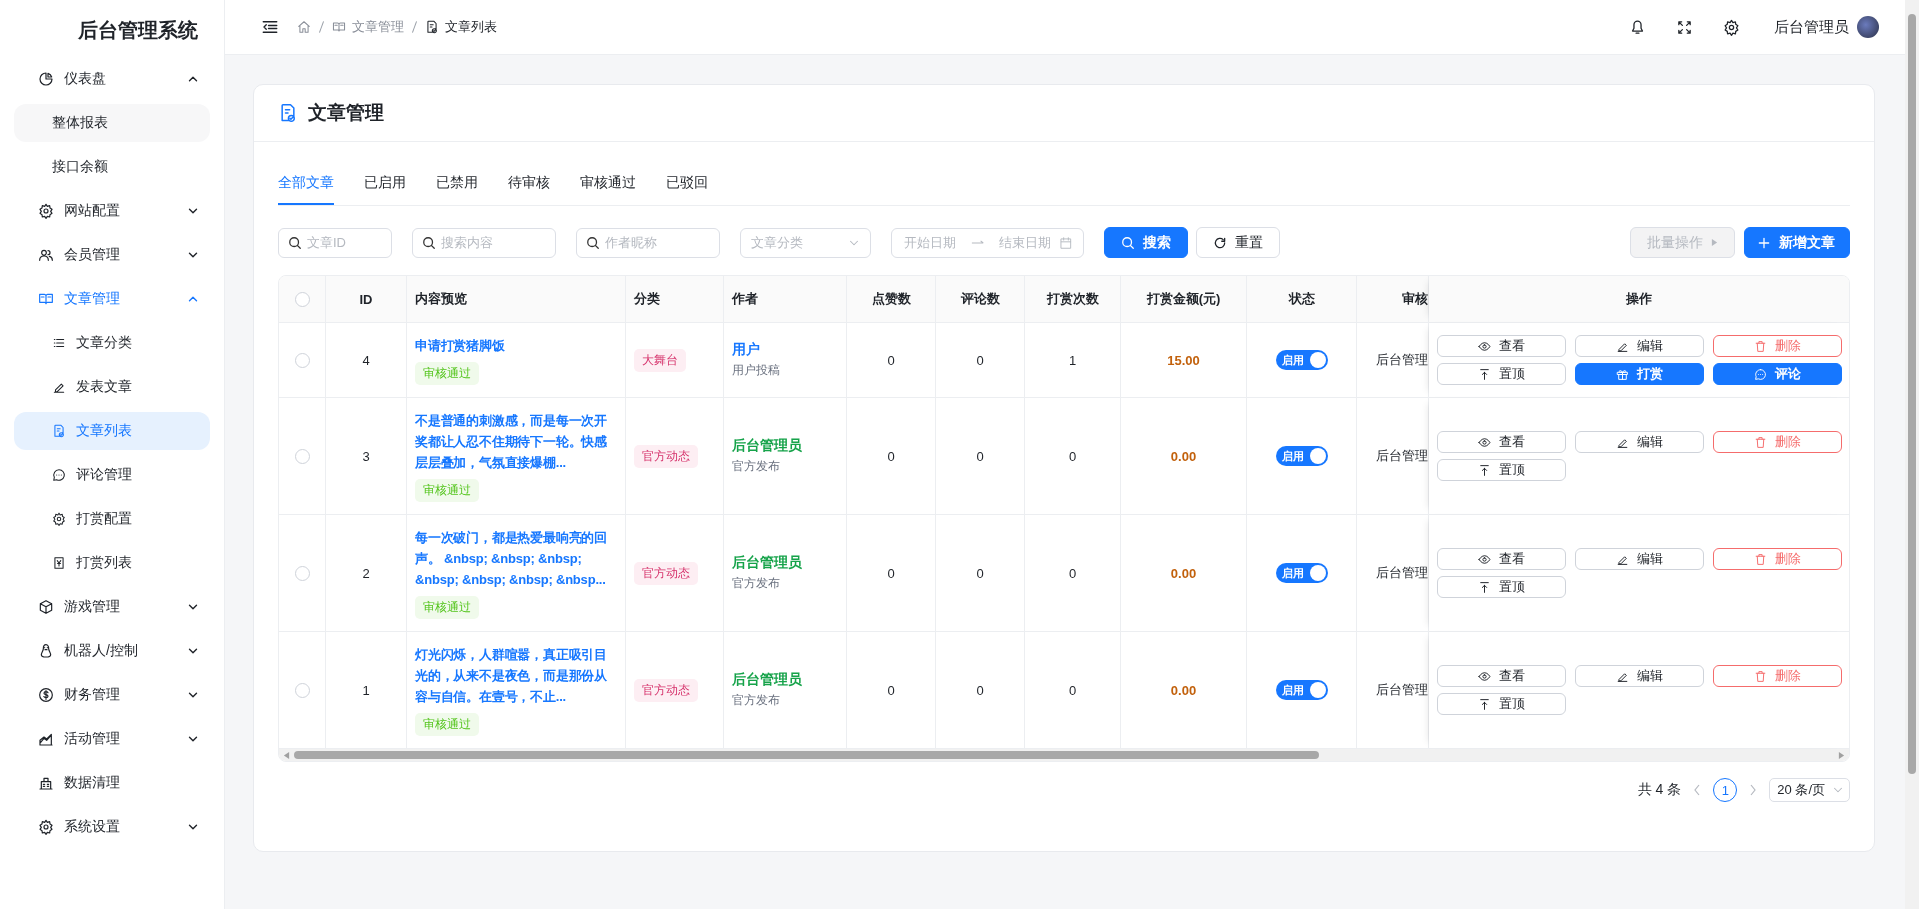 This screenshot has height=909, width=1919. I want to click on tab: 已启用, so click(385, 186).